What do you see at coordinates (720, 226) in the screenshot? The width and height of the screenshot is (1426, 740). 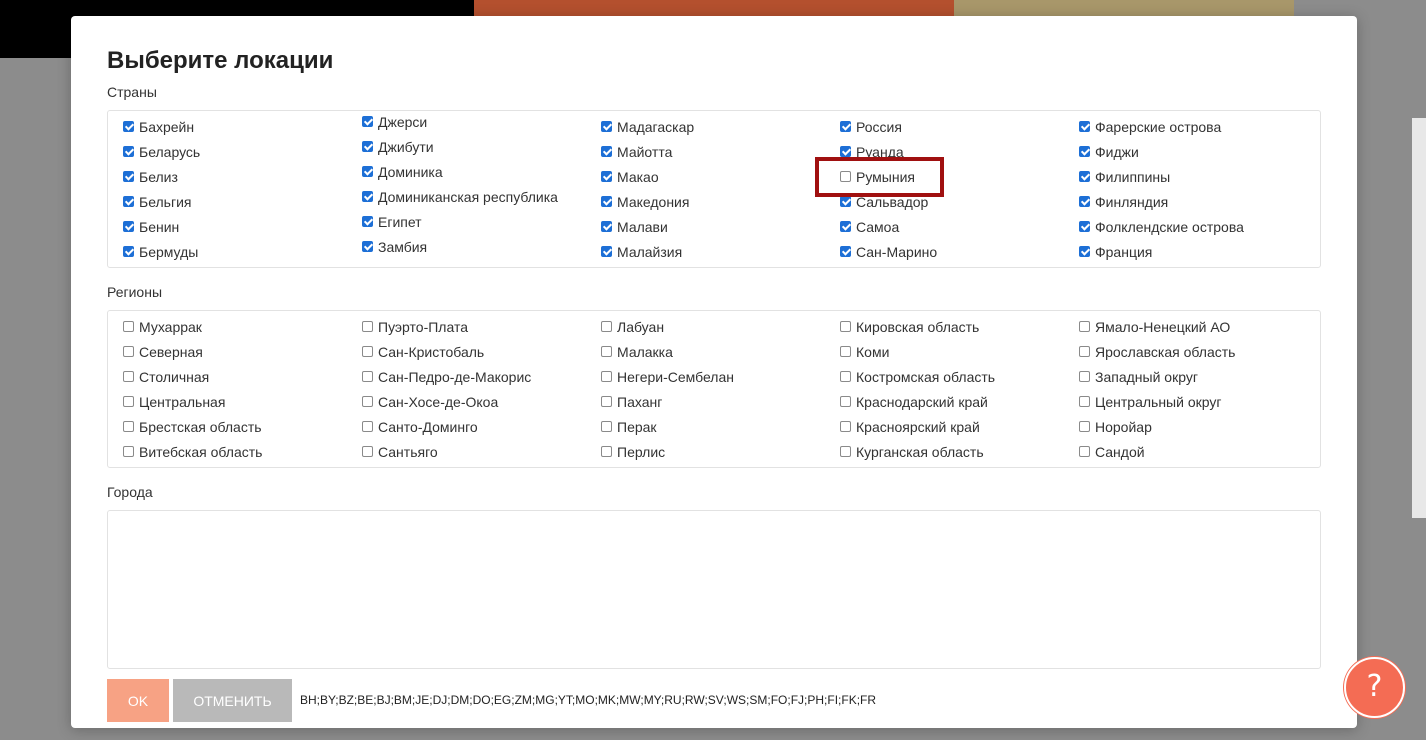 I see `country-item: Малави` at bounding box center [720, 226].